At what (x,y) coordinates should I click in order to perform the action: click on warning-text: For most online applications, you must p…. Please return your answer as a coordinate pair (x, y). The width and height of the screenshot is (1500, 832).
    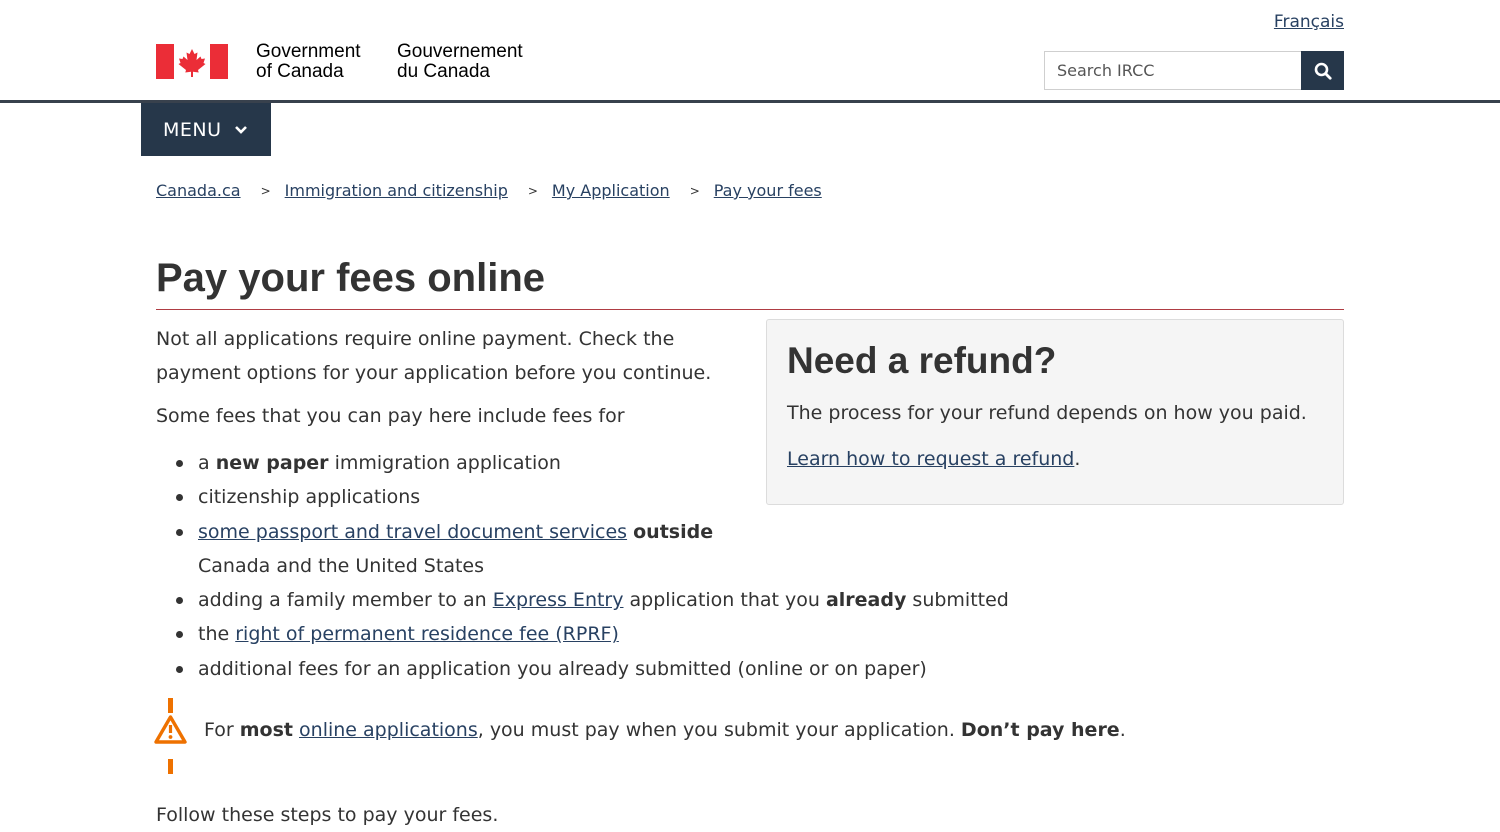
    Looking at the image, I should click on (665, 730).